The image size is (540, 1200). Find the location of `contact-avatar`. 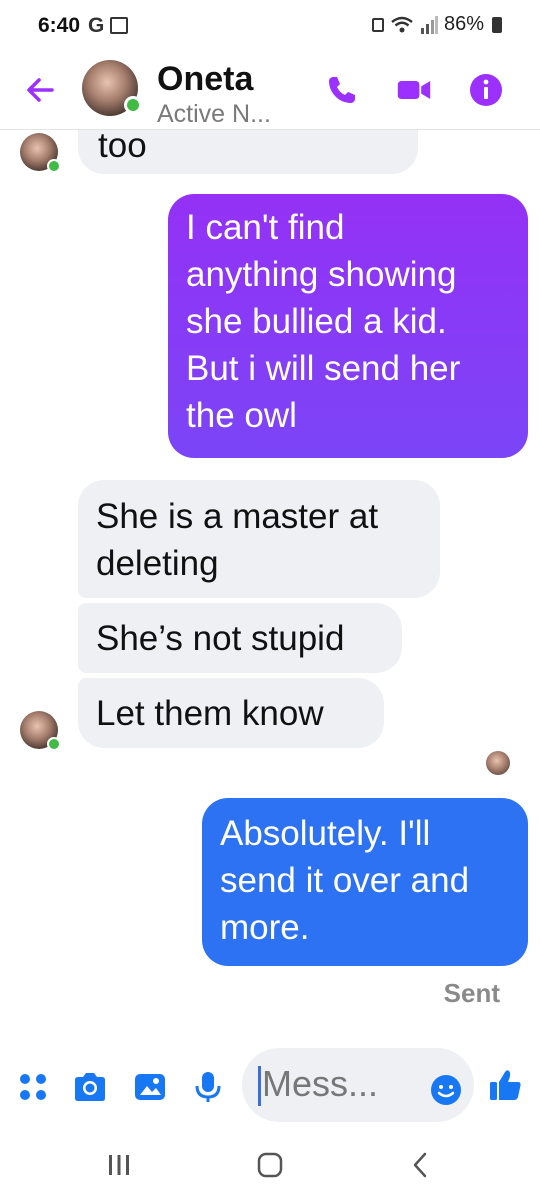

contact-avatar is located at coordinates (112, 88).